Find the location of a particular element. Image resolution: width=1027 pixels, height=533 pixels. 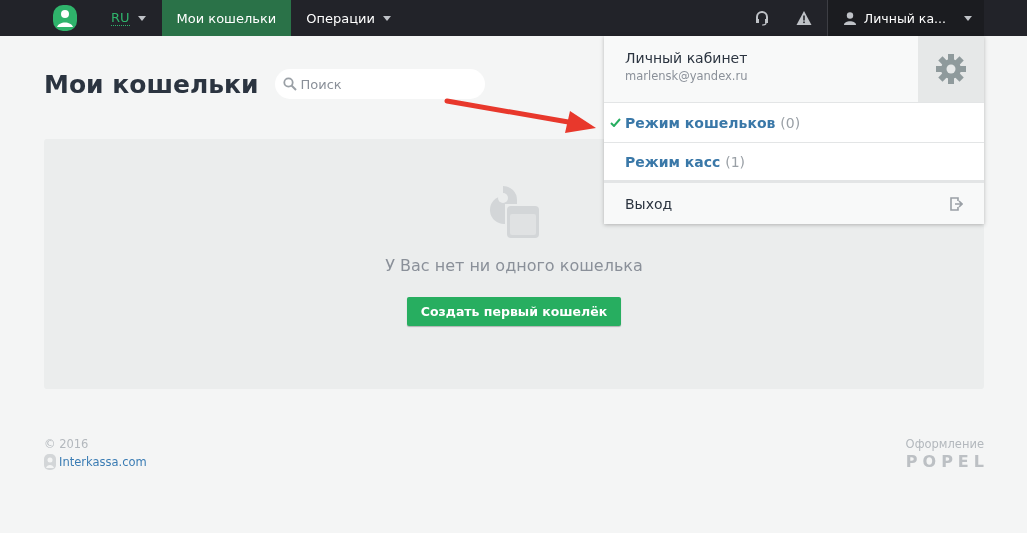

warning-icon is located at coordinates (803, 18).